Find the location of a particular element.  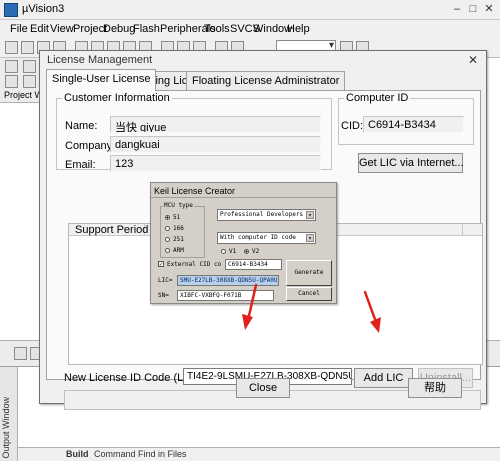

sn-field: XIBFC-VXBFQ-F071B is located at coordinates (225, 295).